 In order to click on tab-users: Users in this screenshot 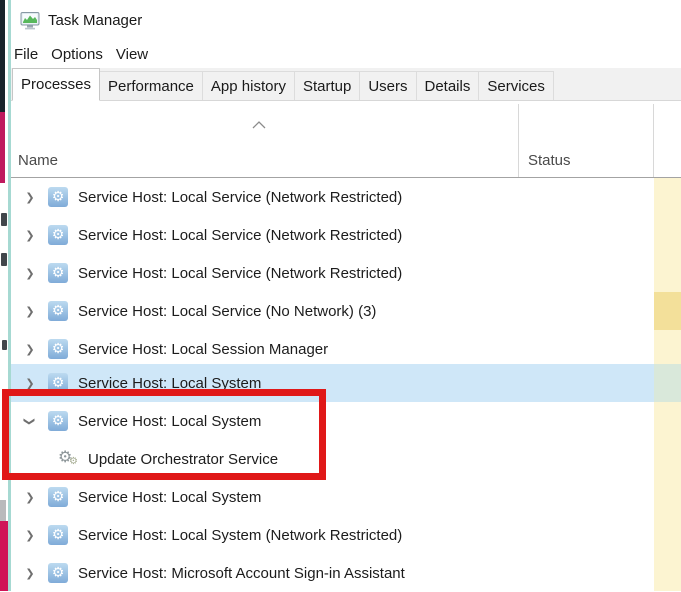, I will do `click(388, 85)`.